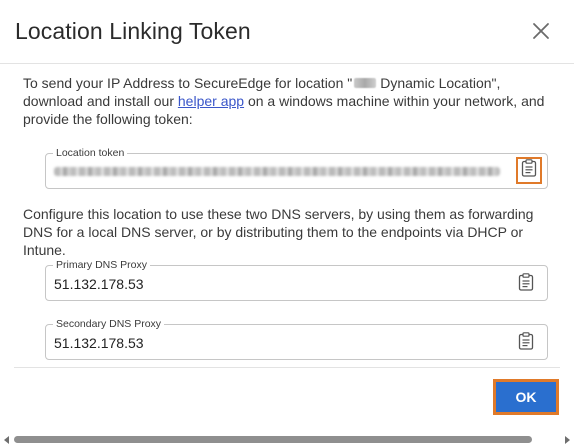  I want to click on dialog-title: Location Linking Token, so click(133, 31).